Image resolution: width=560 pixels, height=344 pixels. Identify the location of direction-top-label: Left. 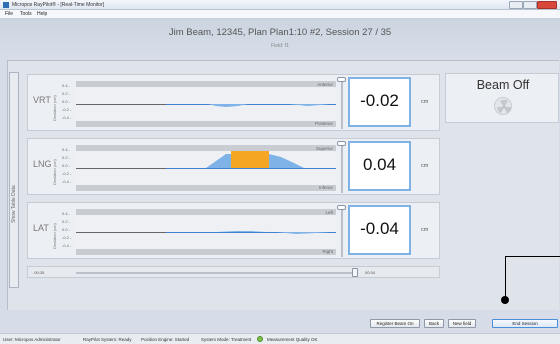
(329, 212).